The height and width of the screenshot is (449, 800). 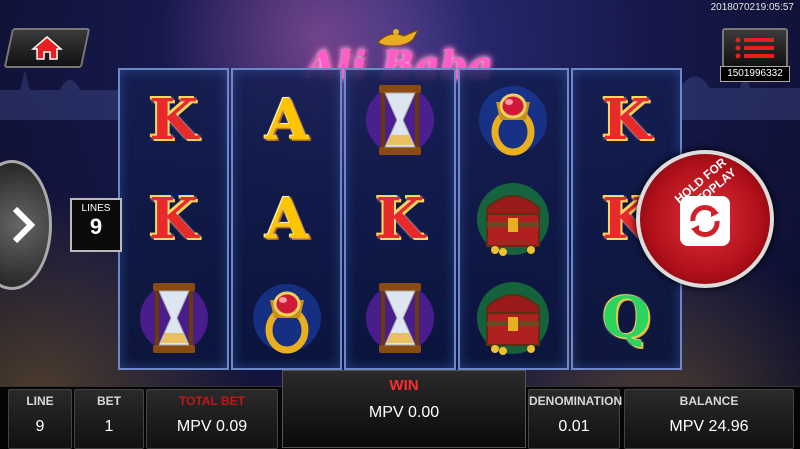 What do you see at coordinates (212, 401) in the screenshot?
I see `total-bet-label: TOTAL BET` at bounding box center [212, 401].